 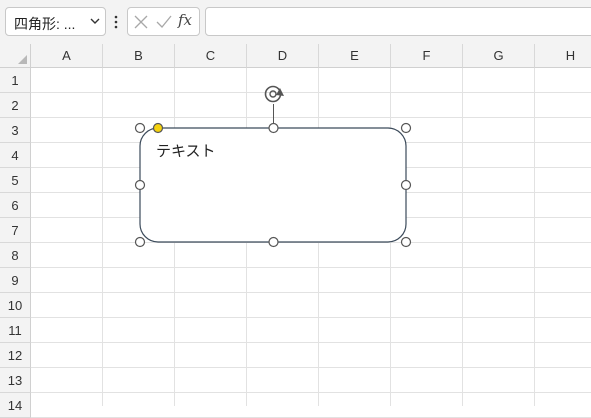 I want to click on resize-handle-bottom, so click(x=273, y=242).